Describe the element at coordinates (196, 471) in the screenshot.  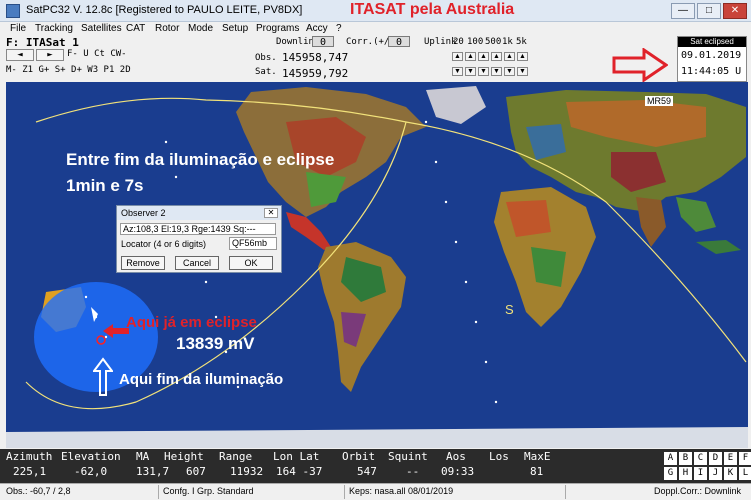
I see `value-height: 607` at that location.